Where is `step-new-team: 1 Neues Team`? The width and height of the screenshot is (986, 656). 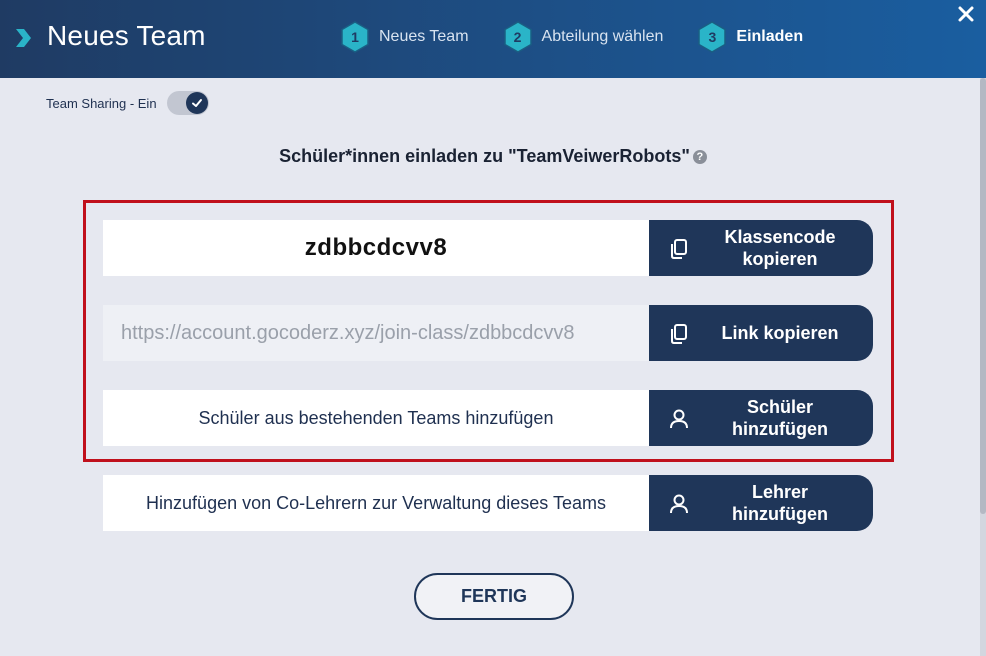
step-new-team: 1 Neues Team is located at coordinates (404, 37).